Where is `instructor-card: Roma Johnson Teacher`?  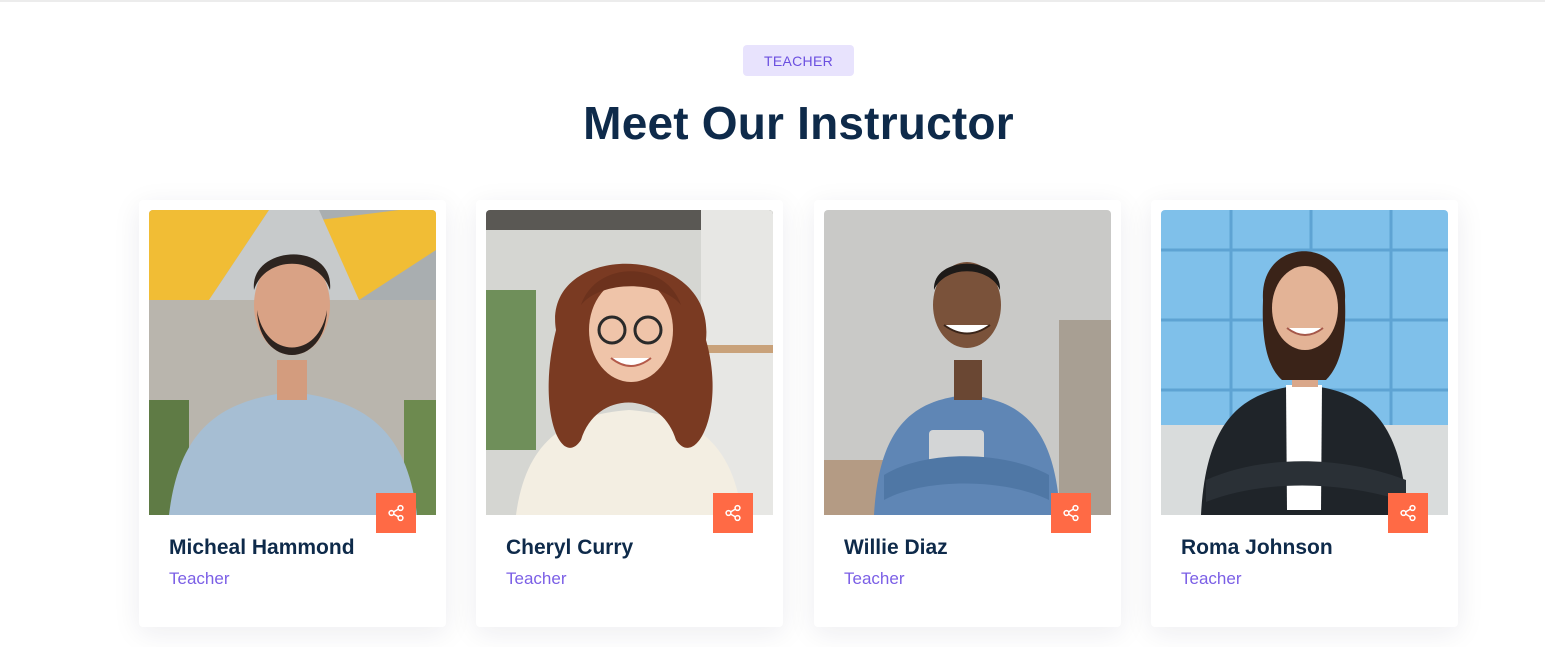
instructor-card: Roma Johnson Teacher is located at coordinates (1304, 413).